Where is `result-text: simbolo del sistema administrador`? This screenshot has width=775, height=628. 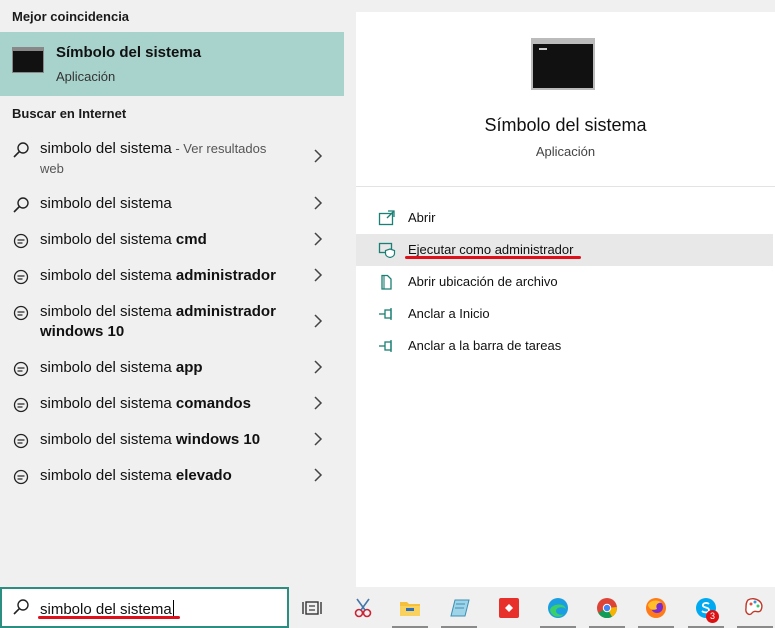
result-text: simbolo del sistema administrador is located at coordinates (170, 276).